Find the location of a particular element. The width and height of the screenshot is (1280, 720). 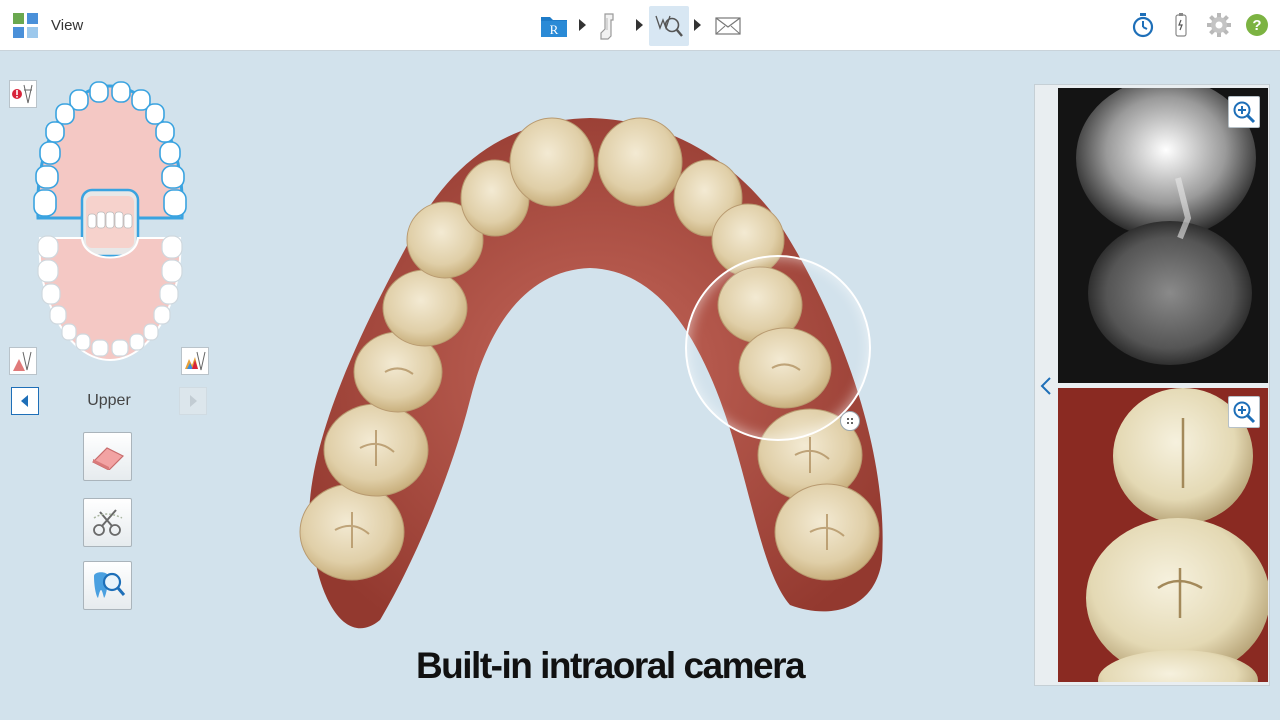

top-toolbar: View R ? is located at coordinates (640, 25).